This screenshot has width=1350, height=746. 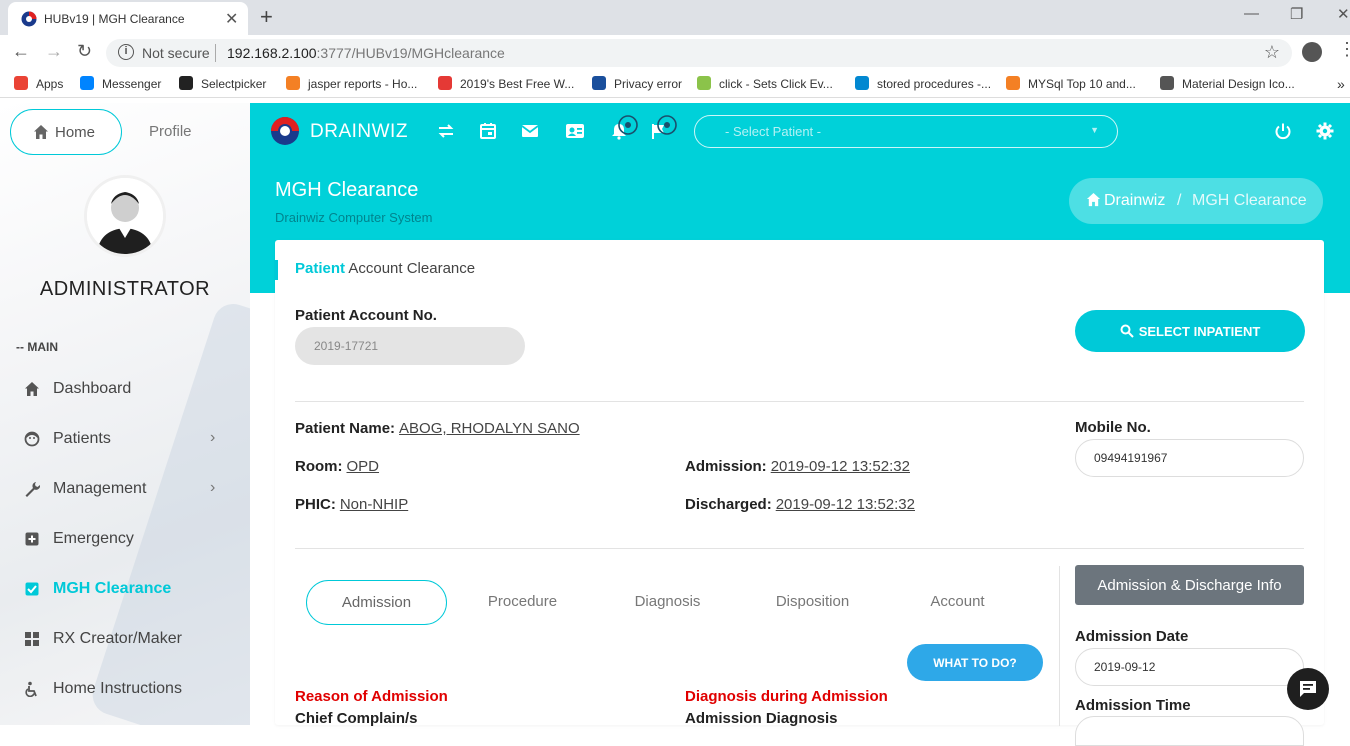 What do you see at coordinates (637, 83) in the screenshot?
I see `bookmark-item: Privacy error` at bounding box center [637, 83].